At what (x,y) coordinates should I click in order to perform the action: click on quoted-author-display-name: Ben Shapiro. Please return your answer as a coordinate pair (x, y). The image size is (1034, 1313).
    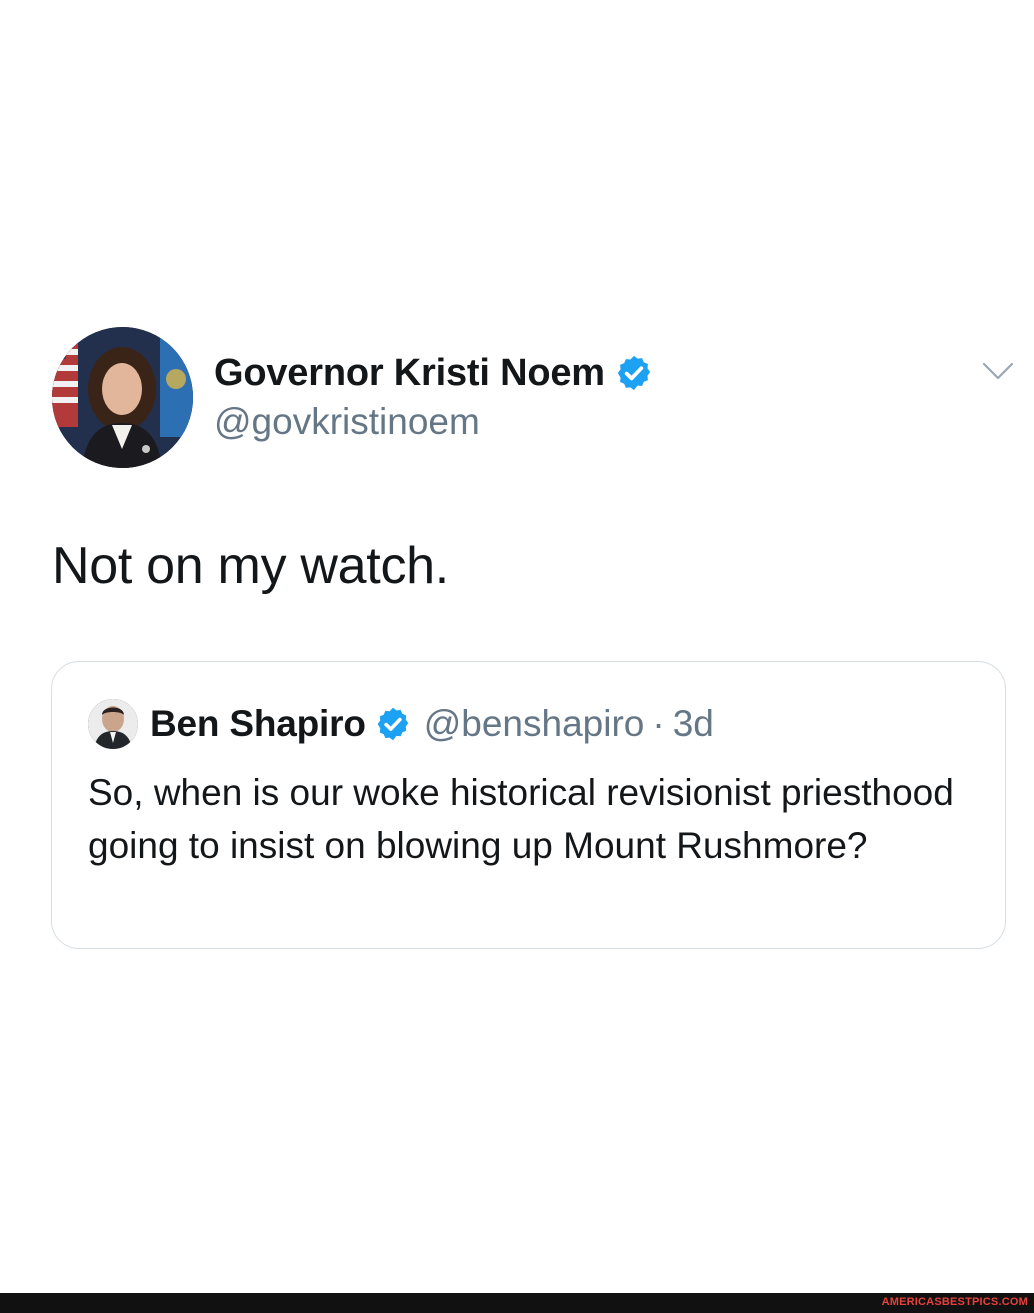
    Looking at the image, I should click on (258, 724).